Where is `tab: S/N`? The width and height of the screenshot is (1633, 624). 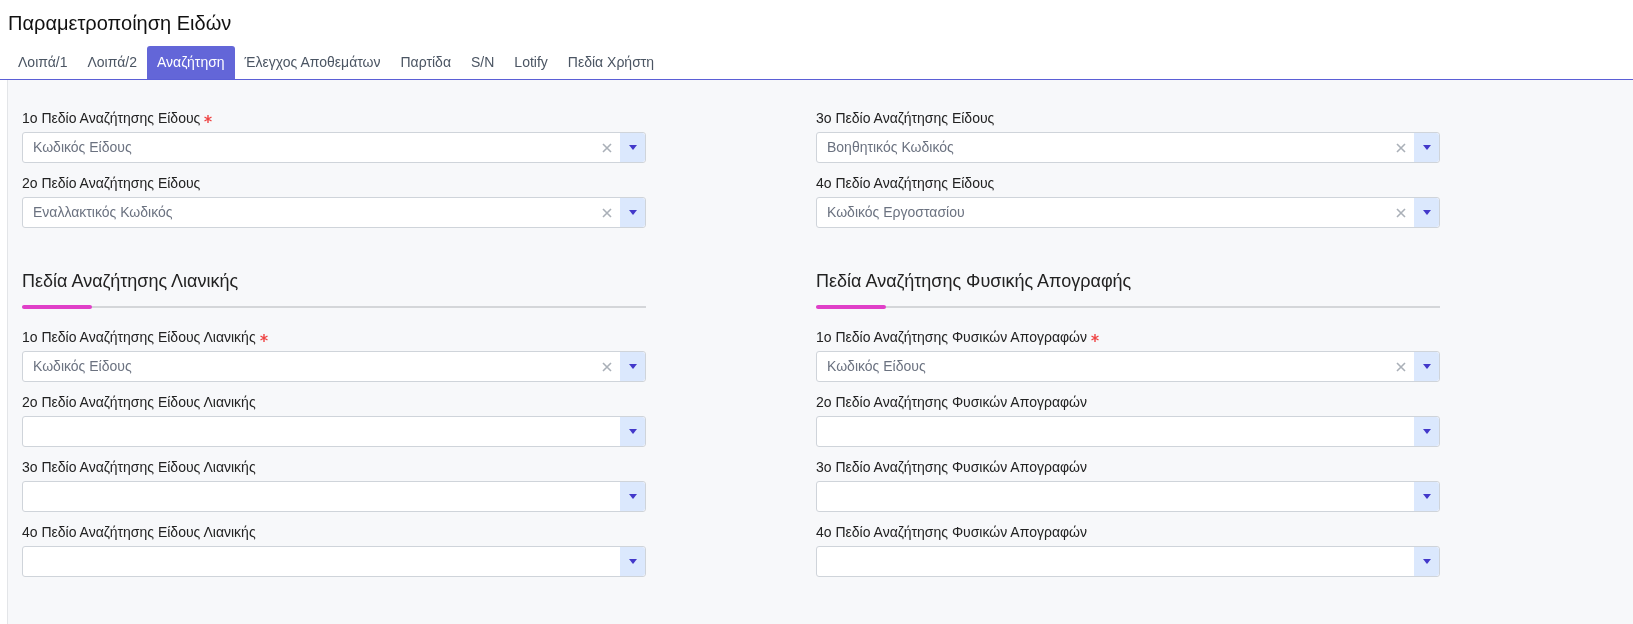 tab: S/N is located at coordinates (483, 62).